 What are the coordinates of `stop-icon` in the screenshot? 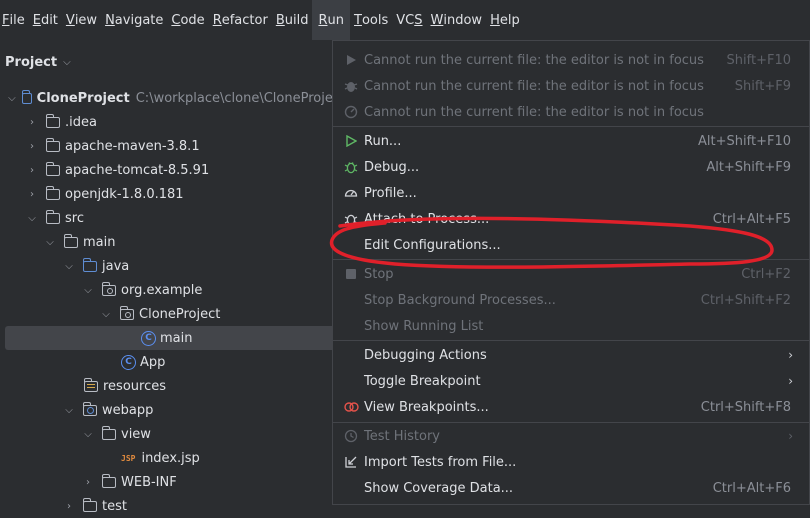 It's located at (351, 274).